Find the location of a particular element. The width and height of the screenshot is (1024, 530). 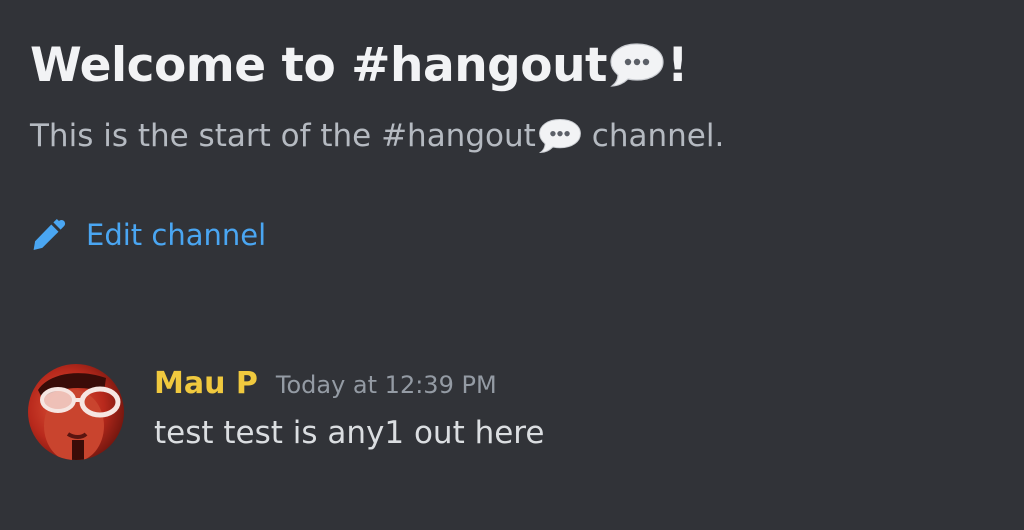

channel-start-prefix: This is the start of the #hangout is located at coordinates (283, 136).